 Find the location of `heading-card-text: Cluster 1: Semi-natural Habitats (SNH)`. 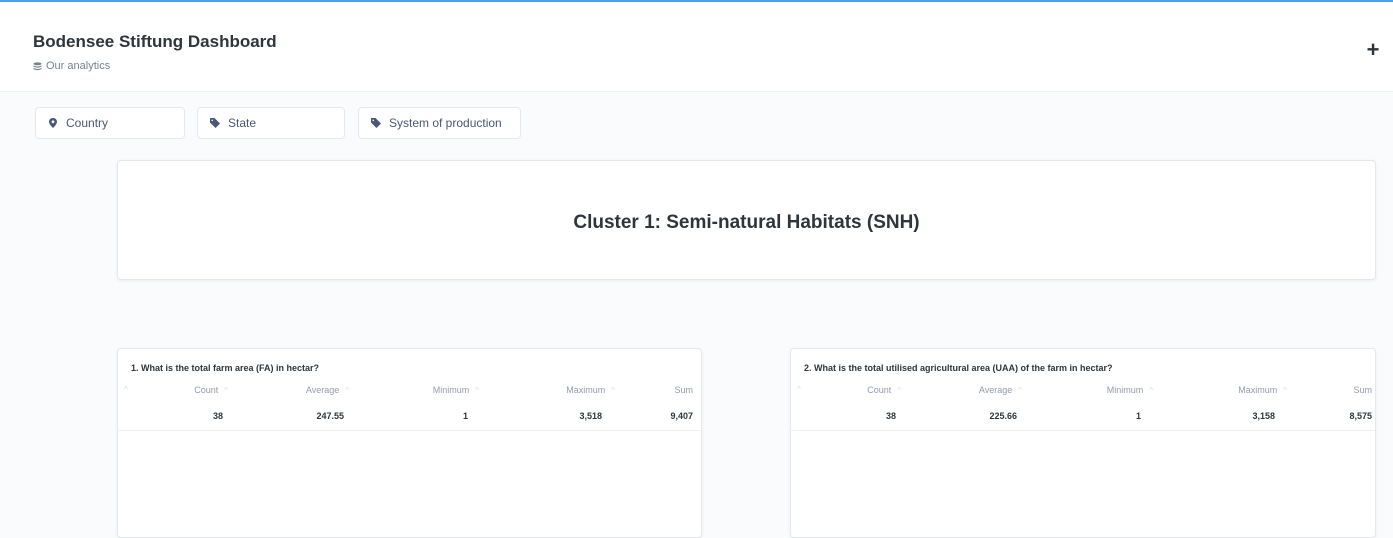

heading-card-text: Cluster 1: Semi-natural Habitats (SNH) is located at coordinates (746, 222).